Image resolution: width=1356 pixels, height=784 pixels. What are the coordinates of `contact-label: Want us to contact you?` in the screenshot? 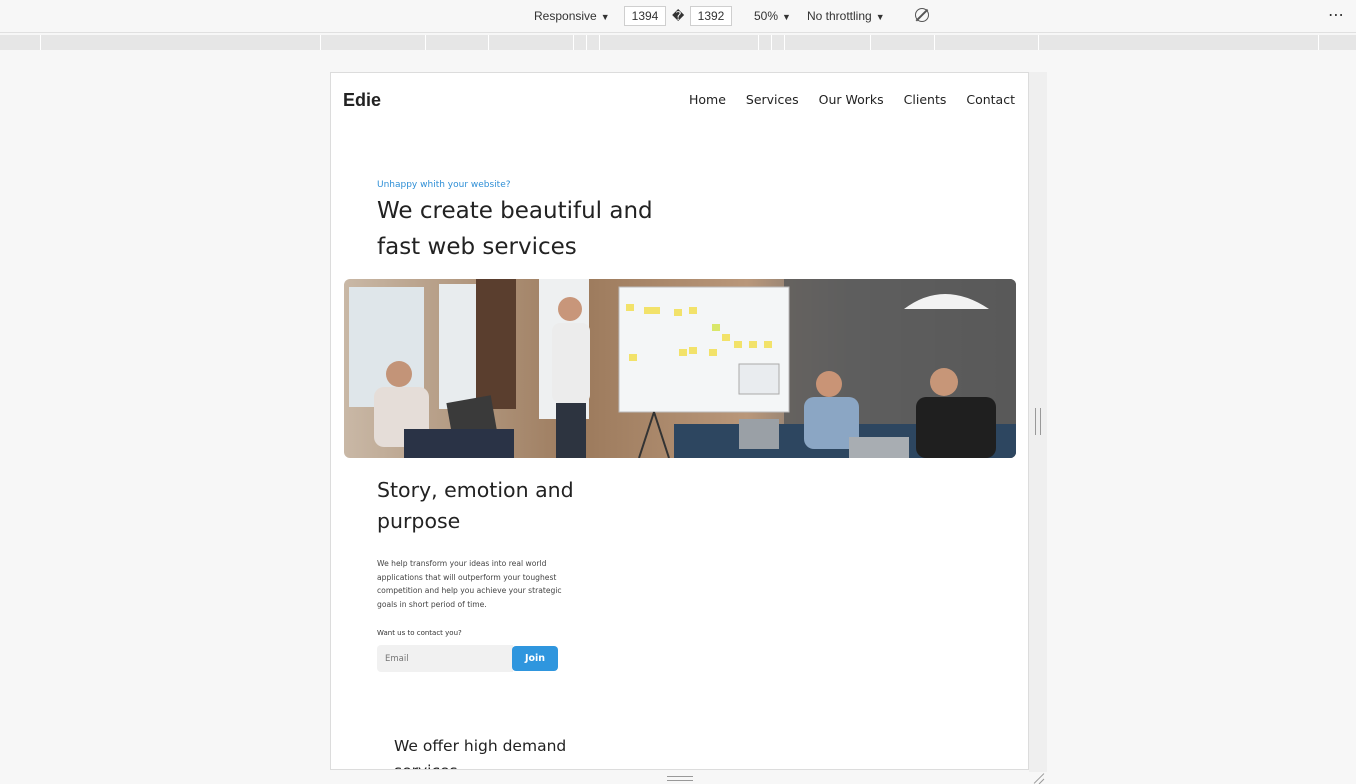 It's located at (419, 633).